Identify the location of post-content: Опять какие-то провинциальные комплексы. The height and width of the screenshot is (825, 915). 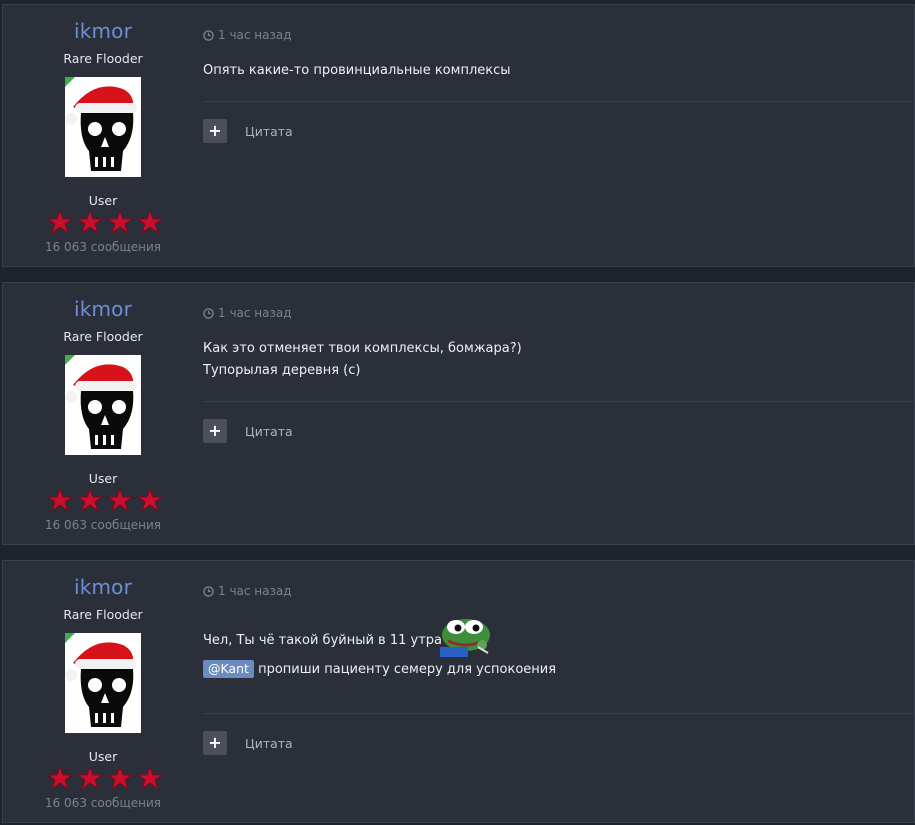
(357, 71).